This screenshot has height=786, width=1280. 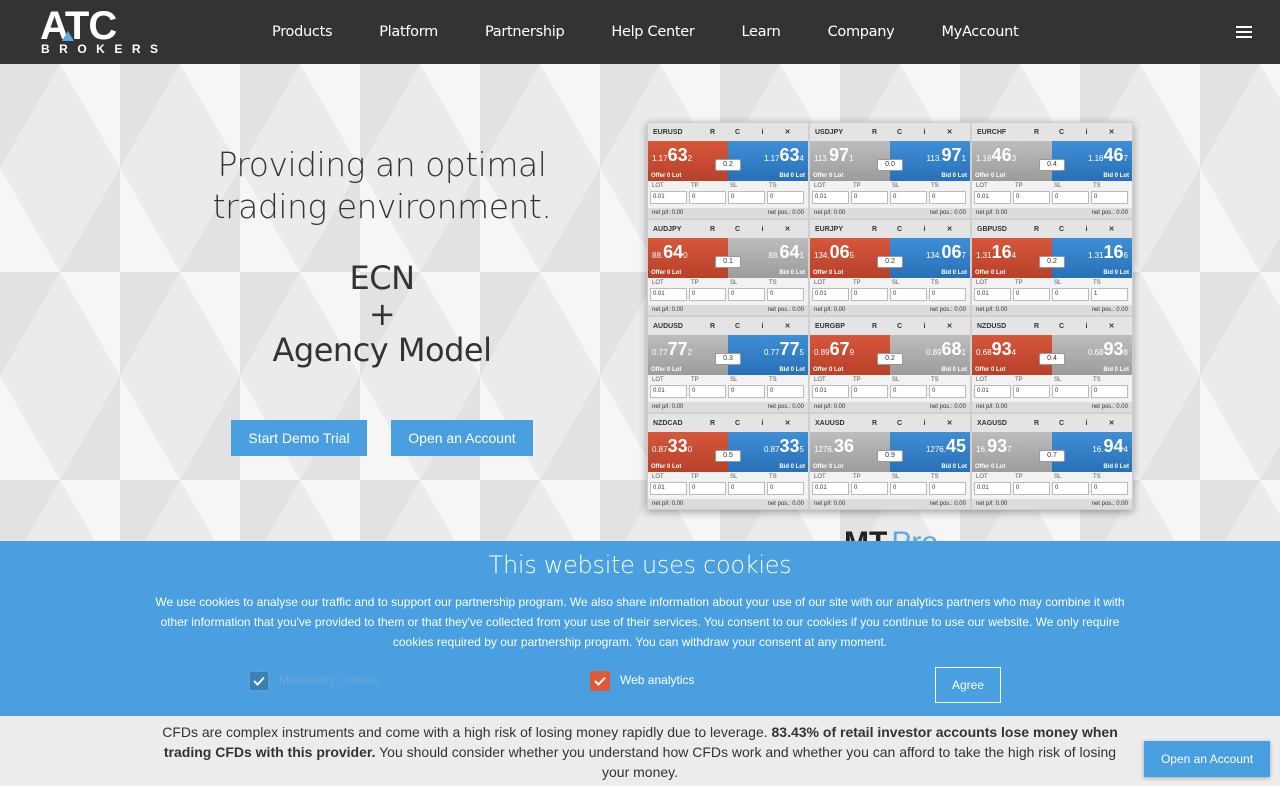 What do you see at coordinates (652, 32) in the screenshot?
I see `nav-help-center: Help Center` at bounding box center [652, 32].